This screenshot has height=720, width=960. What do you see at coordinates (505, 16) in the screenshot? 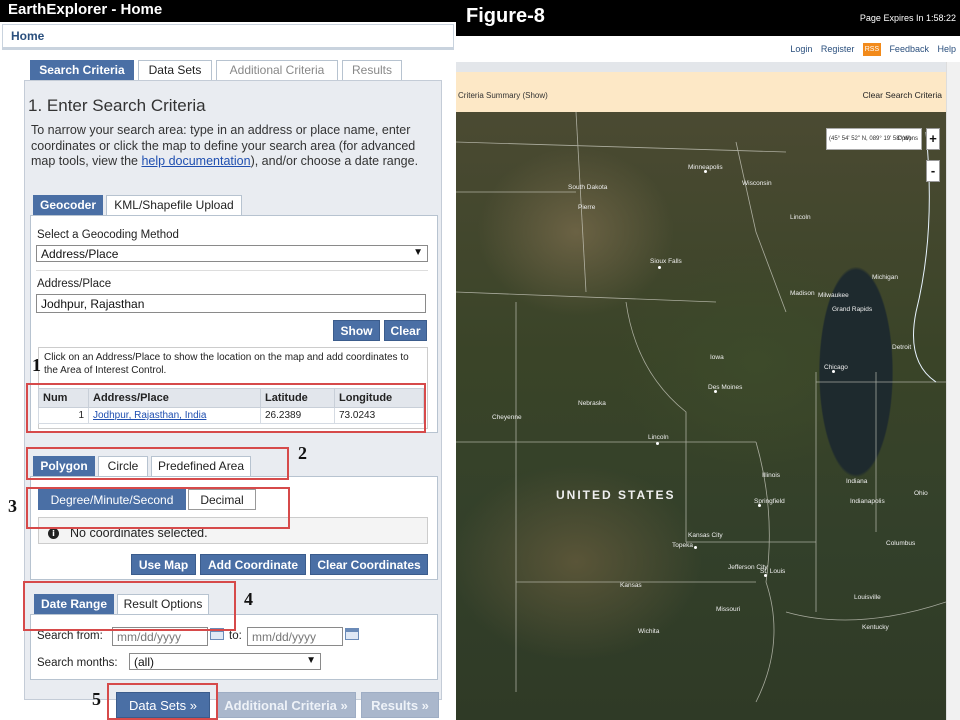
I see `figure-title: Figure-8` at bounding box center [505, 16].